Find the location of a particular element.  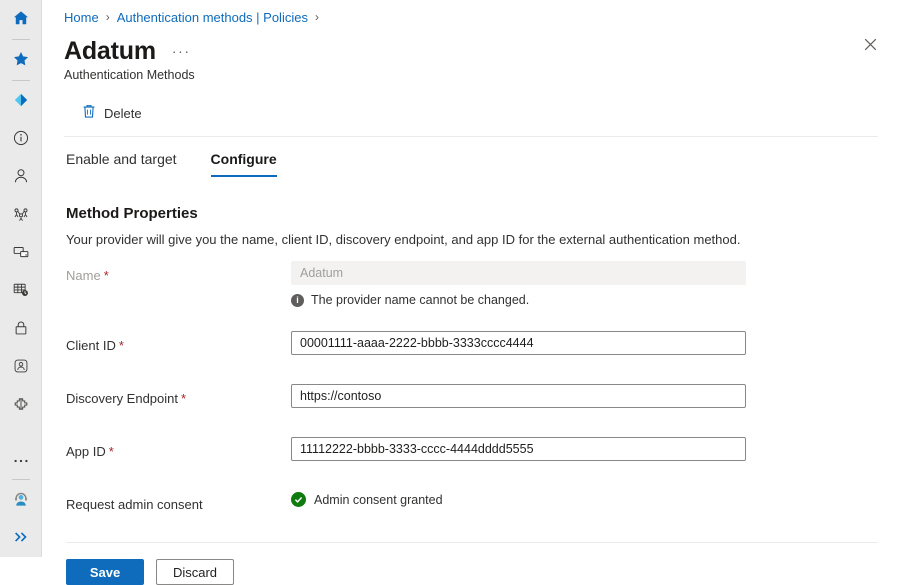

groups-icon is located at coordinates (21, 215).